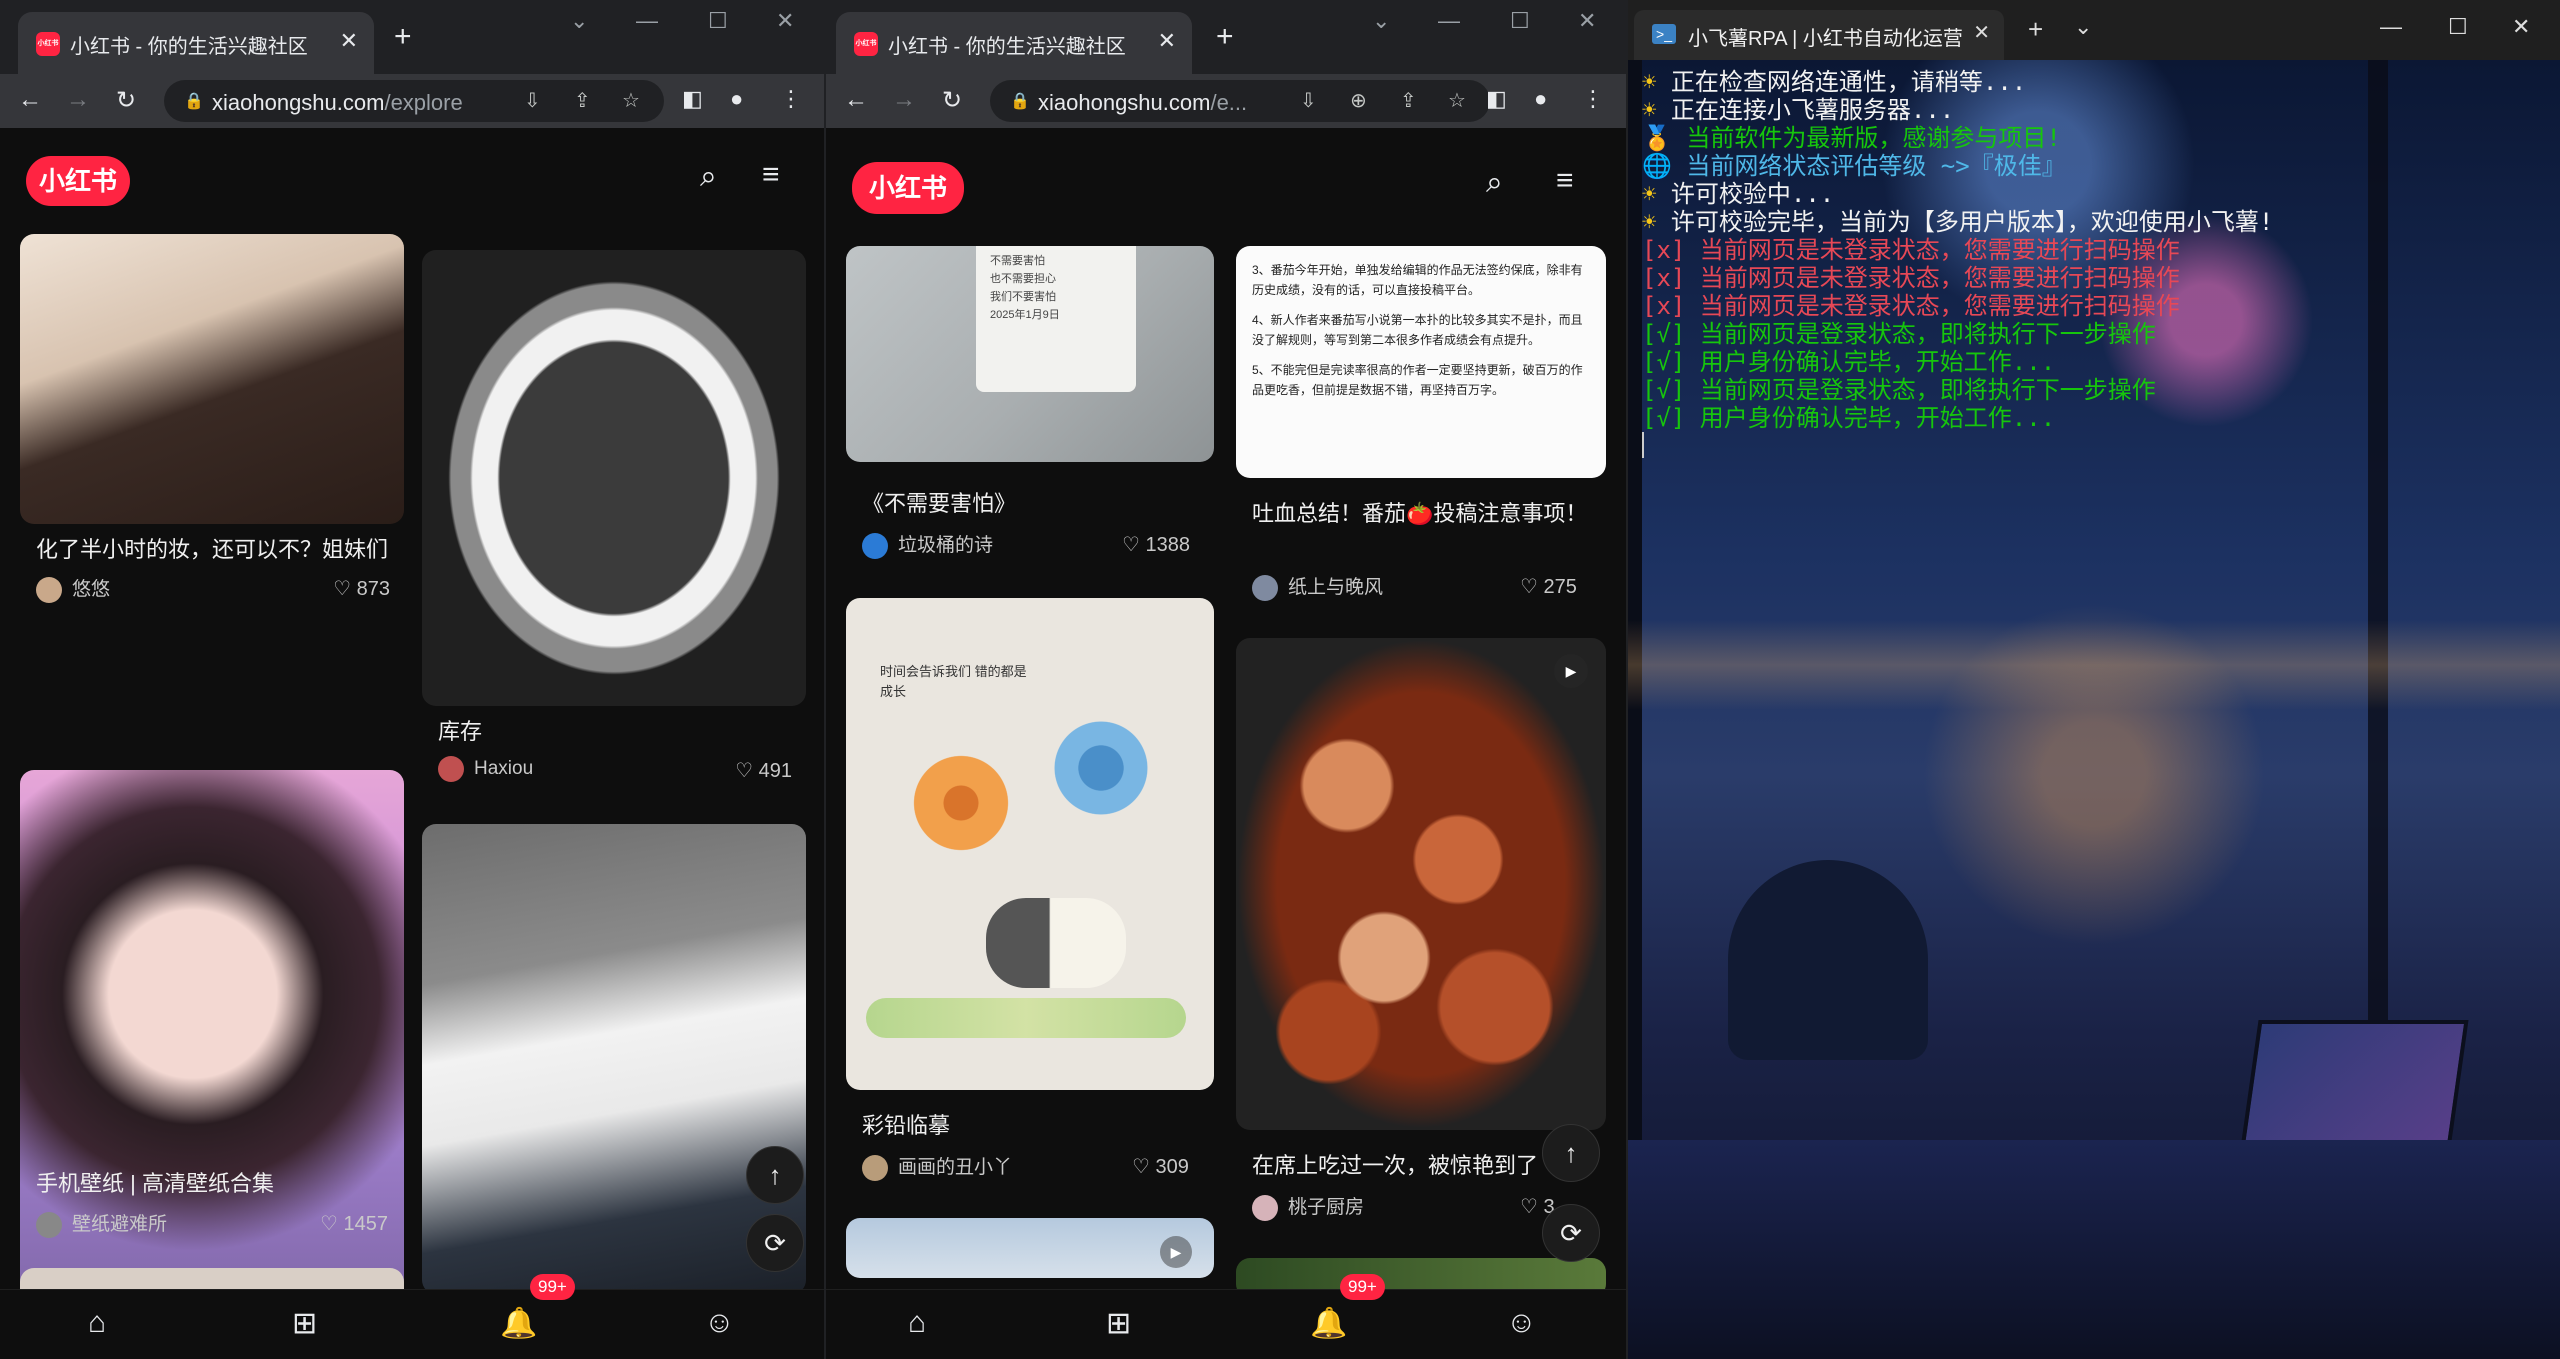  What do you see at coordinates (1308, 1206) in the screenshot?
I see `note-author: 桃子厨房` at bounding box center [1308, 1206].